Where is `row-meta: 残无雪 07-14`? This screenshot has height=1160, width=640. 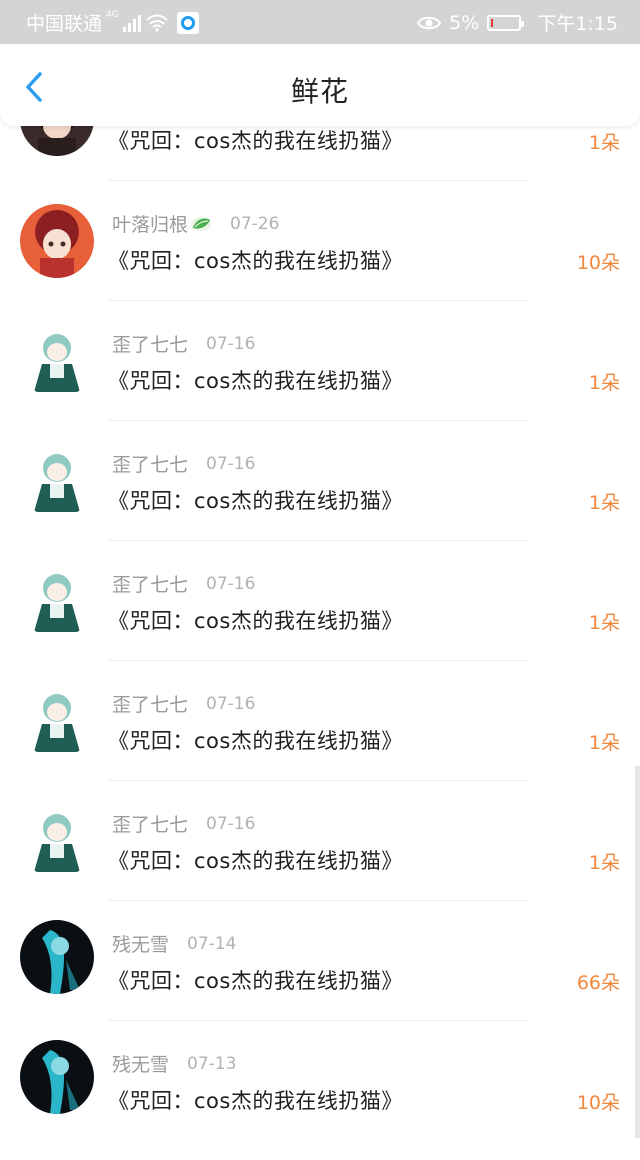 row-meta: 残无雪 07-14 is located at coordinates (174, 943).